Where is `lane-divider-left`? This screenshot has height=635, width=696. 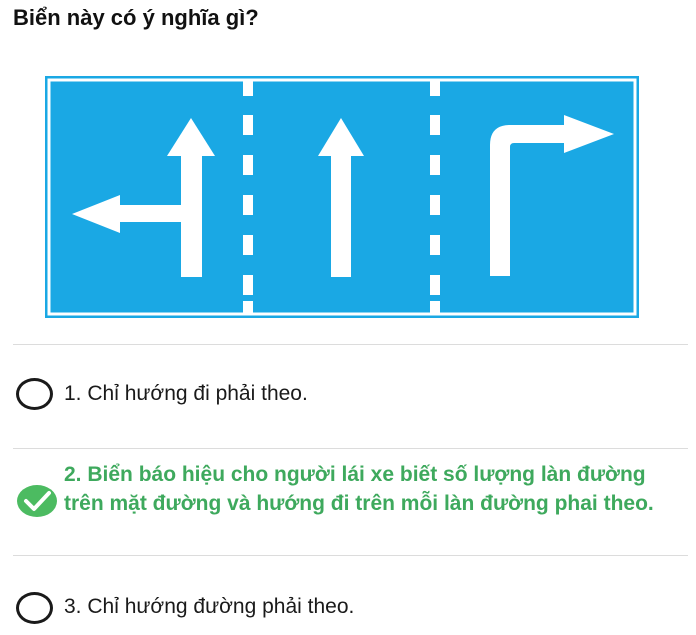 lane-divider-left is located at coordinates (248, 197).